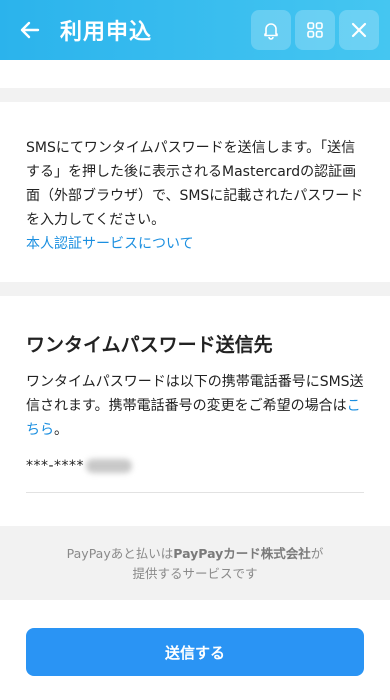 The image size is (390, 700). Describe the element at coordinates (55, 466) in the screenshot. I see `phone-number: ***-****` at that location.